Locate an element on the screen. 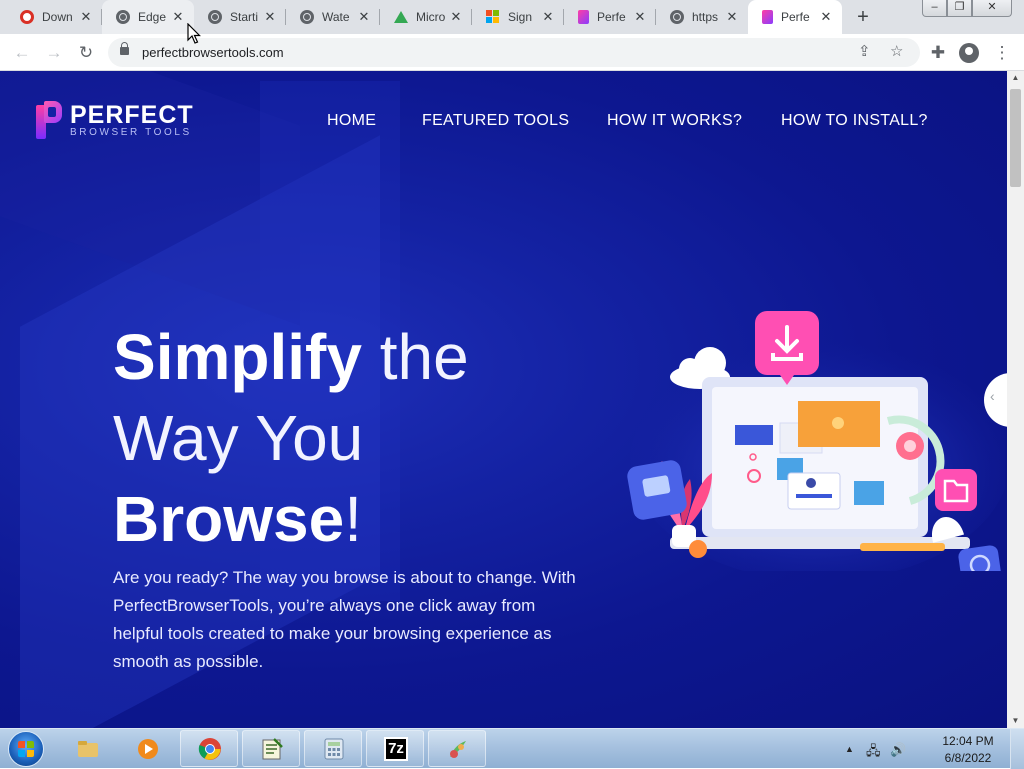 This screenshot has height=769, width=1024. taskbar-app is located at coordinates (457, 748).